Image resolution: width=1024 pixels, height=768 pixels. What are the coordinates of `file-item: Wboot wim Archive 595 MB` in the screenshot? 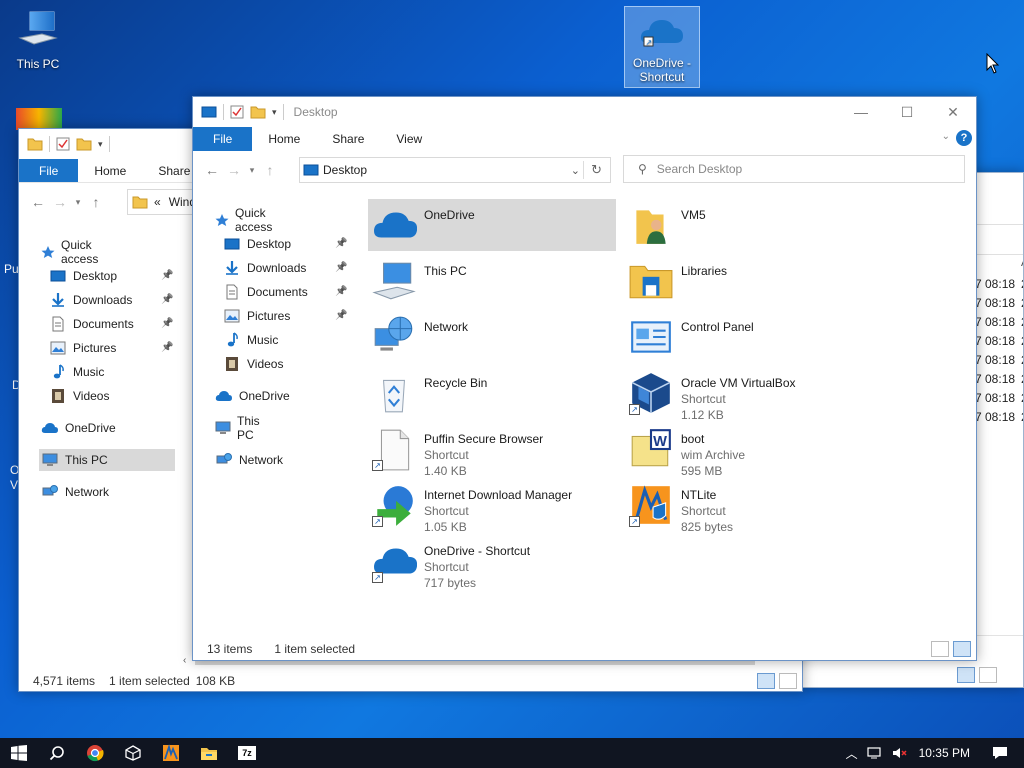 It's located at (749, 450).